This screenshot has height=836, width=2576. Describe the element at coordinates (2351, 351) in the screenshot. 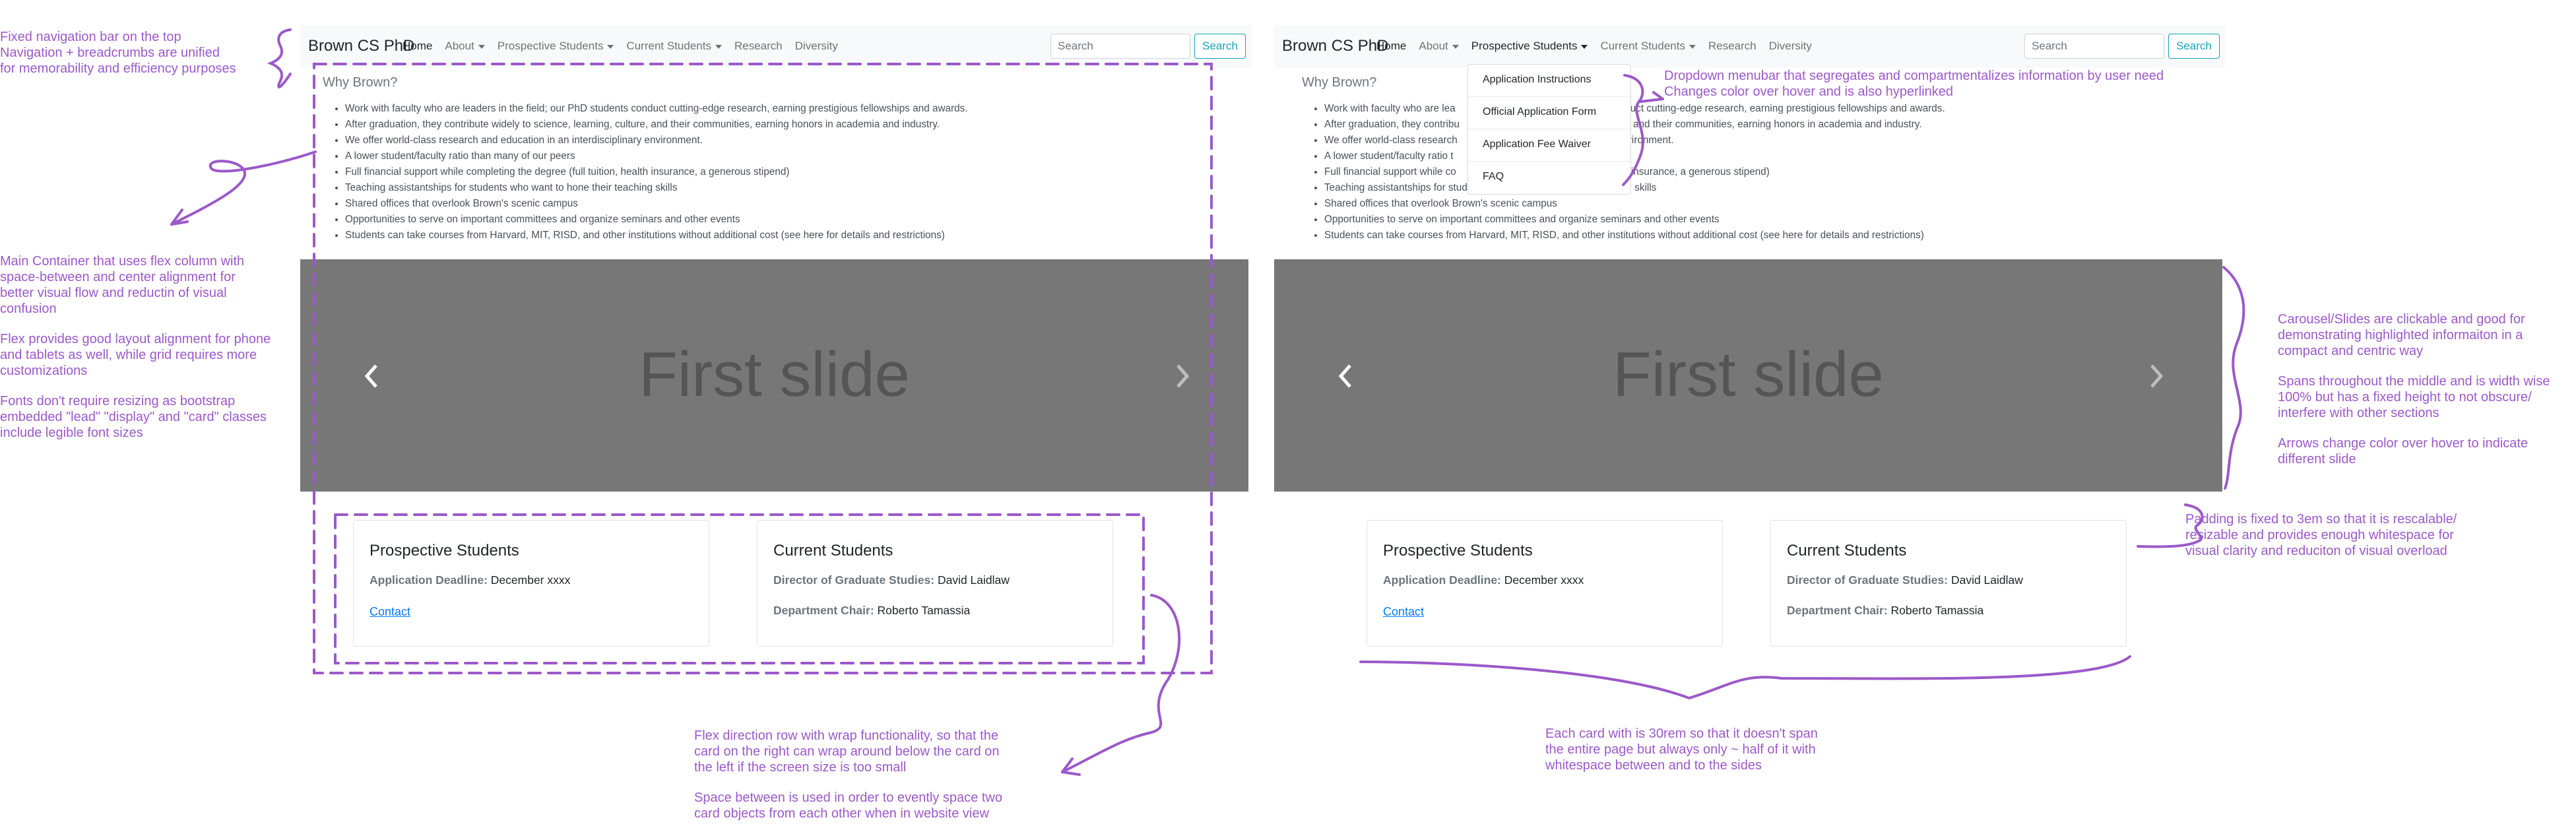

I see `note-line: compact and centric way` at that location.